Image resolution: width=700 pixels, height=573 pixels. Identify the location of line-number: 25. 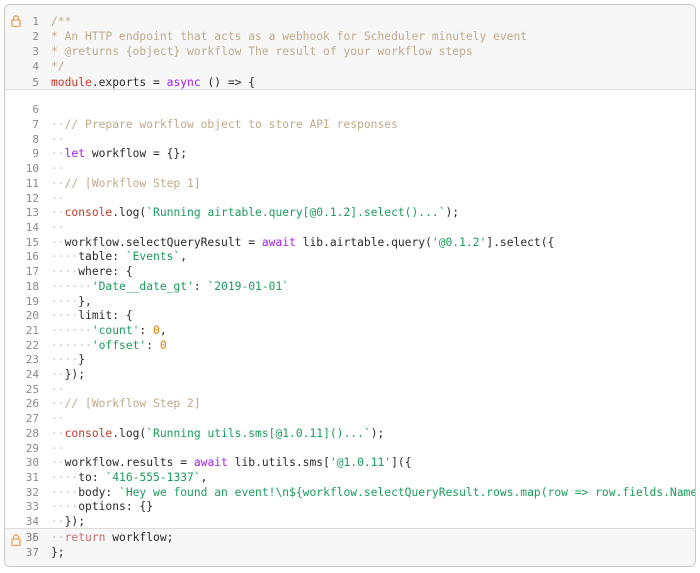
(32, 389).